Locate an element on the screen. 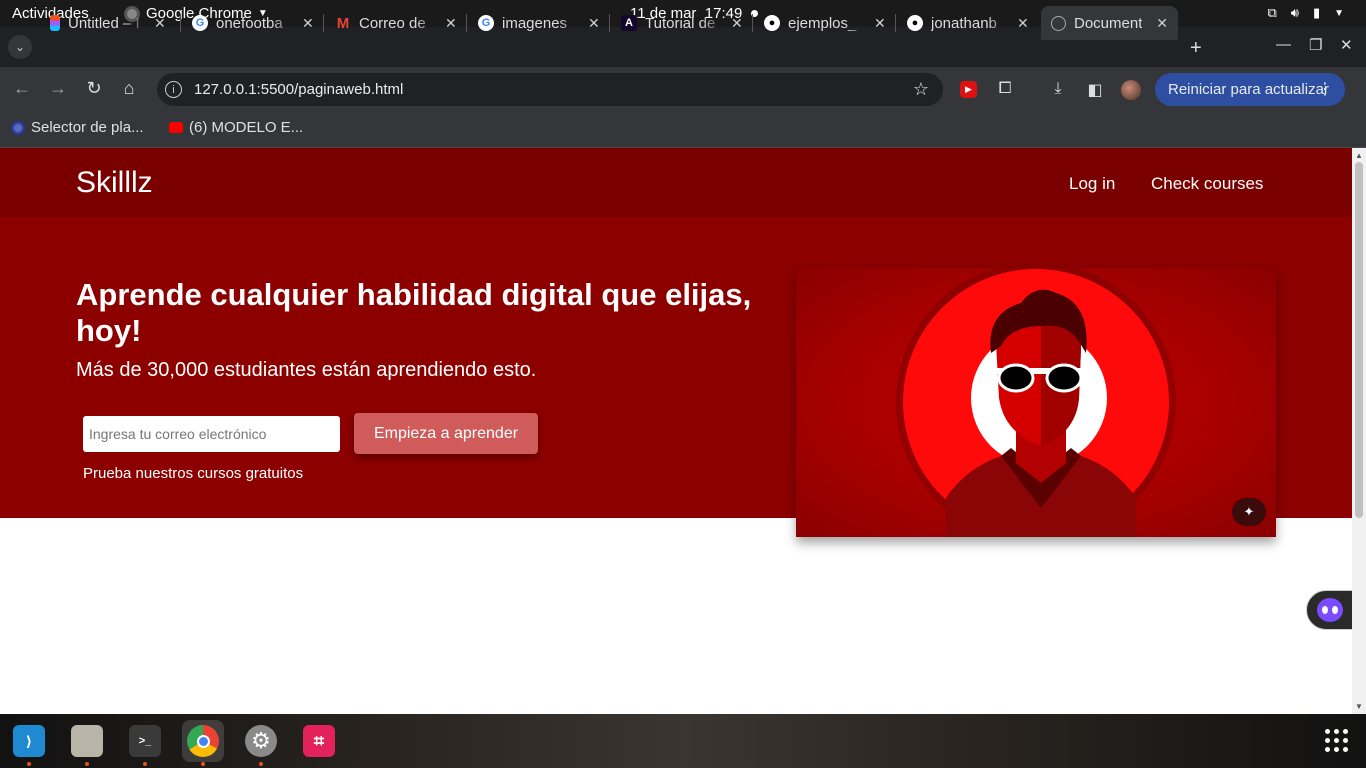 This screenshot has height=768, width=1366. tab-search-button: ⌄ is located at coordinates (20, 47).